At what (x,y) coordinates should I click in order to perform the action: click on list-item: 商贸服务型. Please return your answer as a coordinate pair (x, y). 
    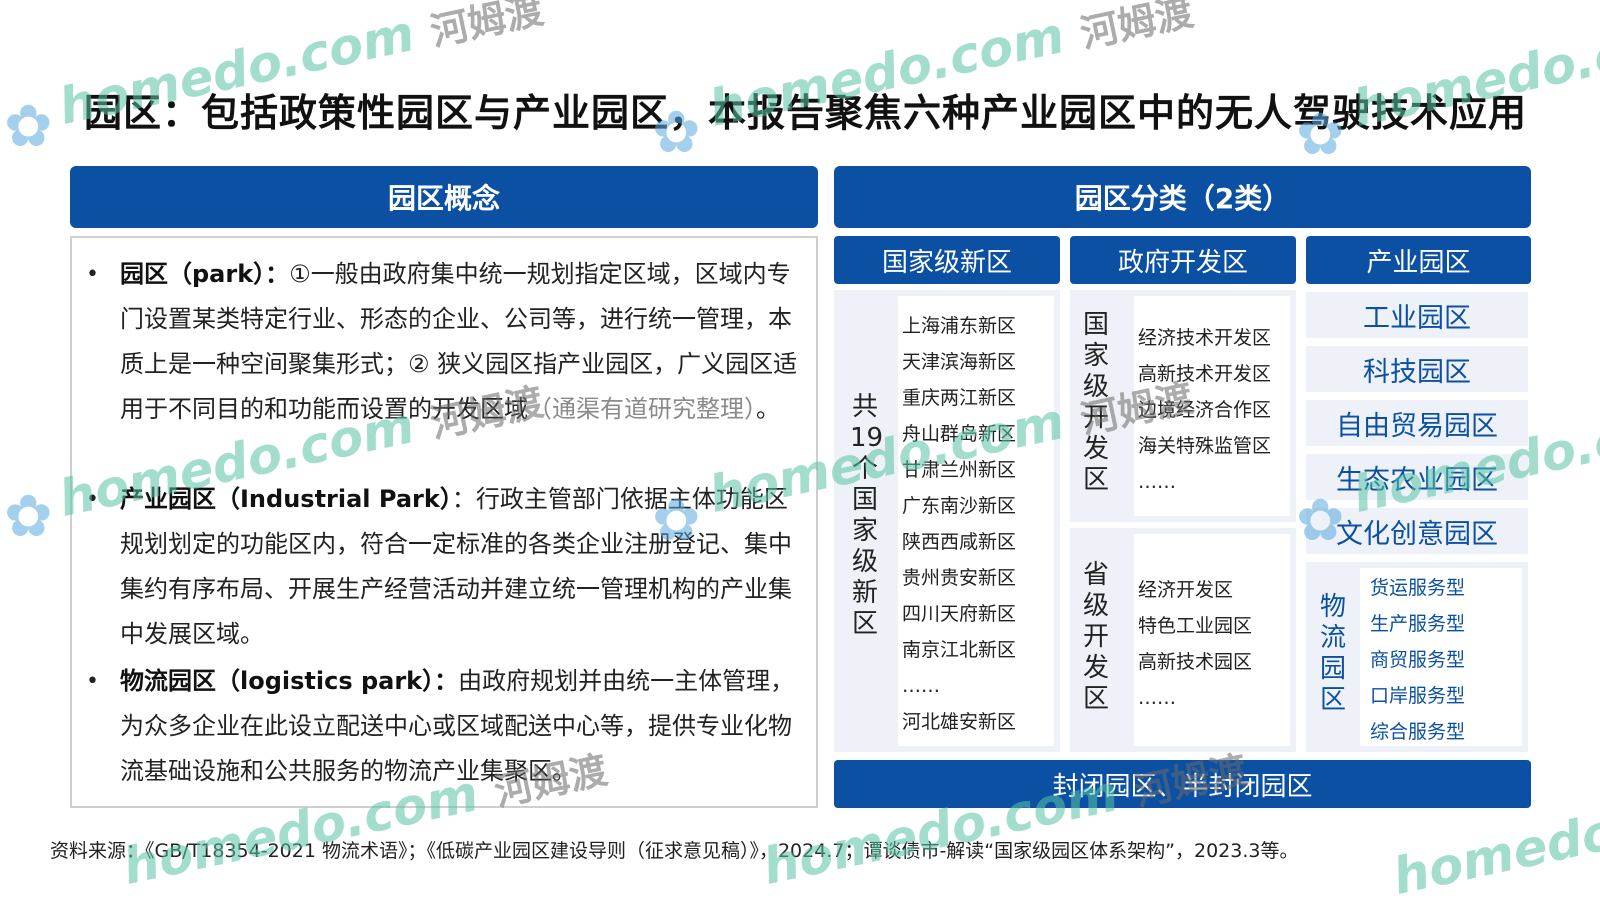
    Looking at the image, I should click on (1418, 660).